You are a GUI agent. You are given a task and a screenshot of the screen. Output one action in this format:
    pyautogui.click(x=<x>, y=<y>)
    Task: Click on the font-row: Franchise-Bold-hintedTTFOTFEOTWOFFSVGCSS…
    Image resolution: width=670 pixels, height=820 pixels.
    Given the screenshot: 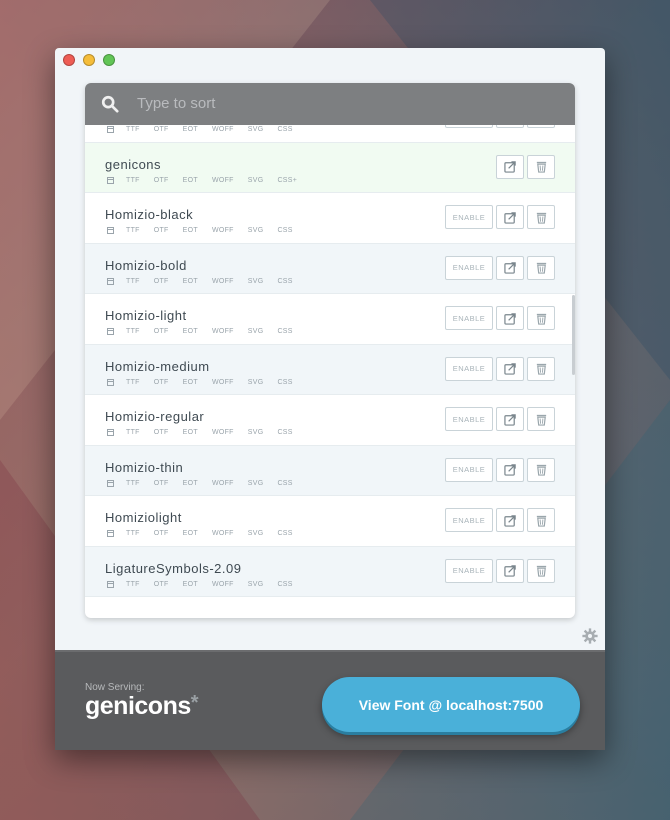 What is the action you would take?
    pyautogui.click(x=330, y=134)
    